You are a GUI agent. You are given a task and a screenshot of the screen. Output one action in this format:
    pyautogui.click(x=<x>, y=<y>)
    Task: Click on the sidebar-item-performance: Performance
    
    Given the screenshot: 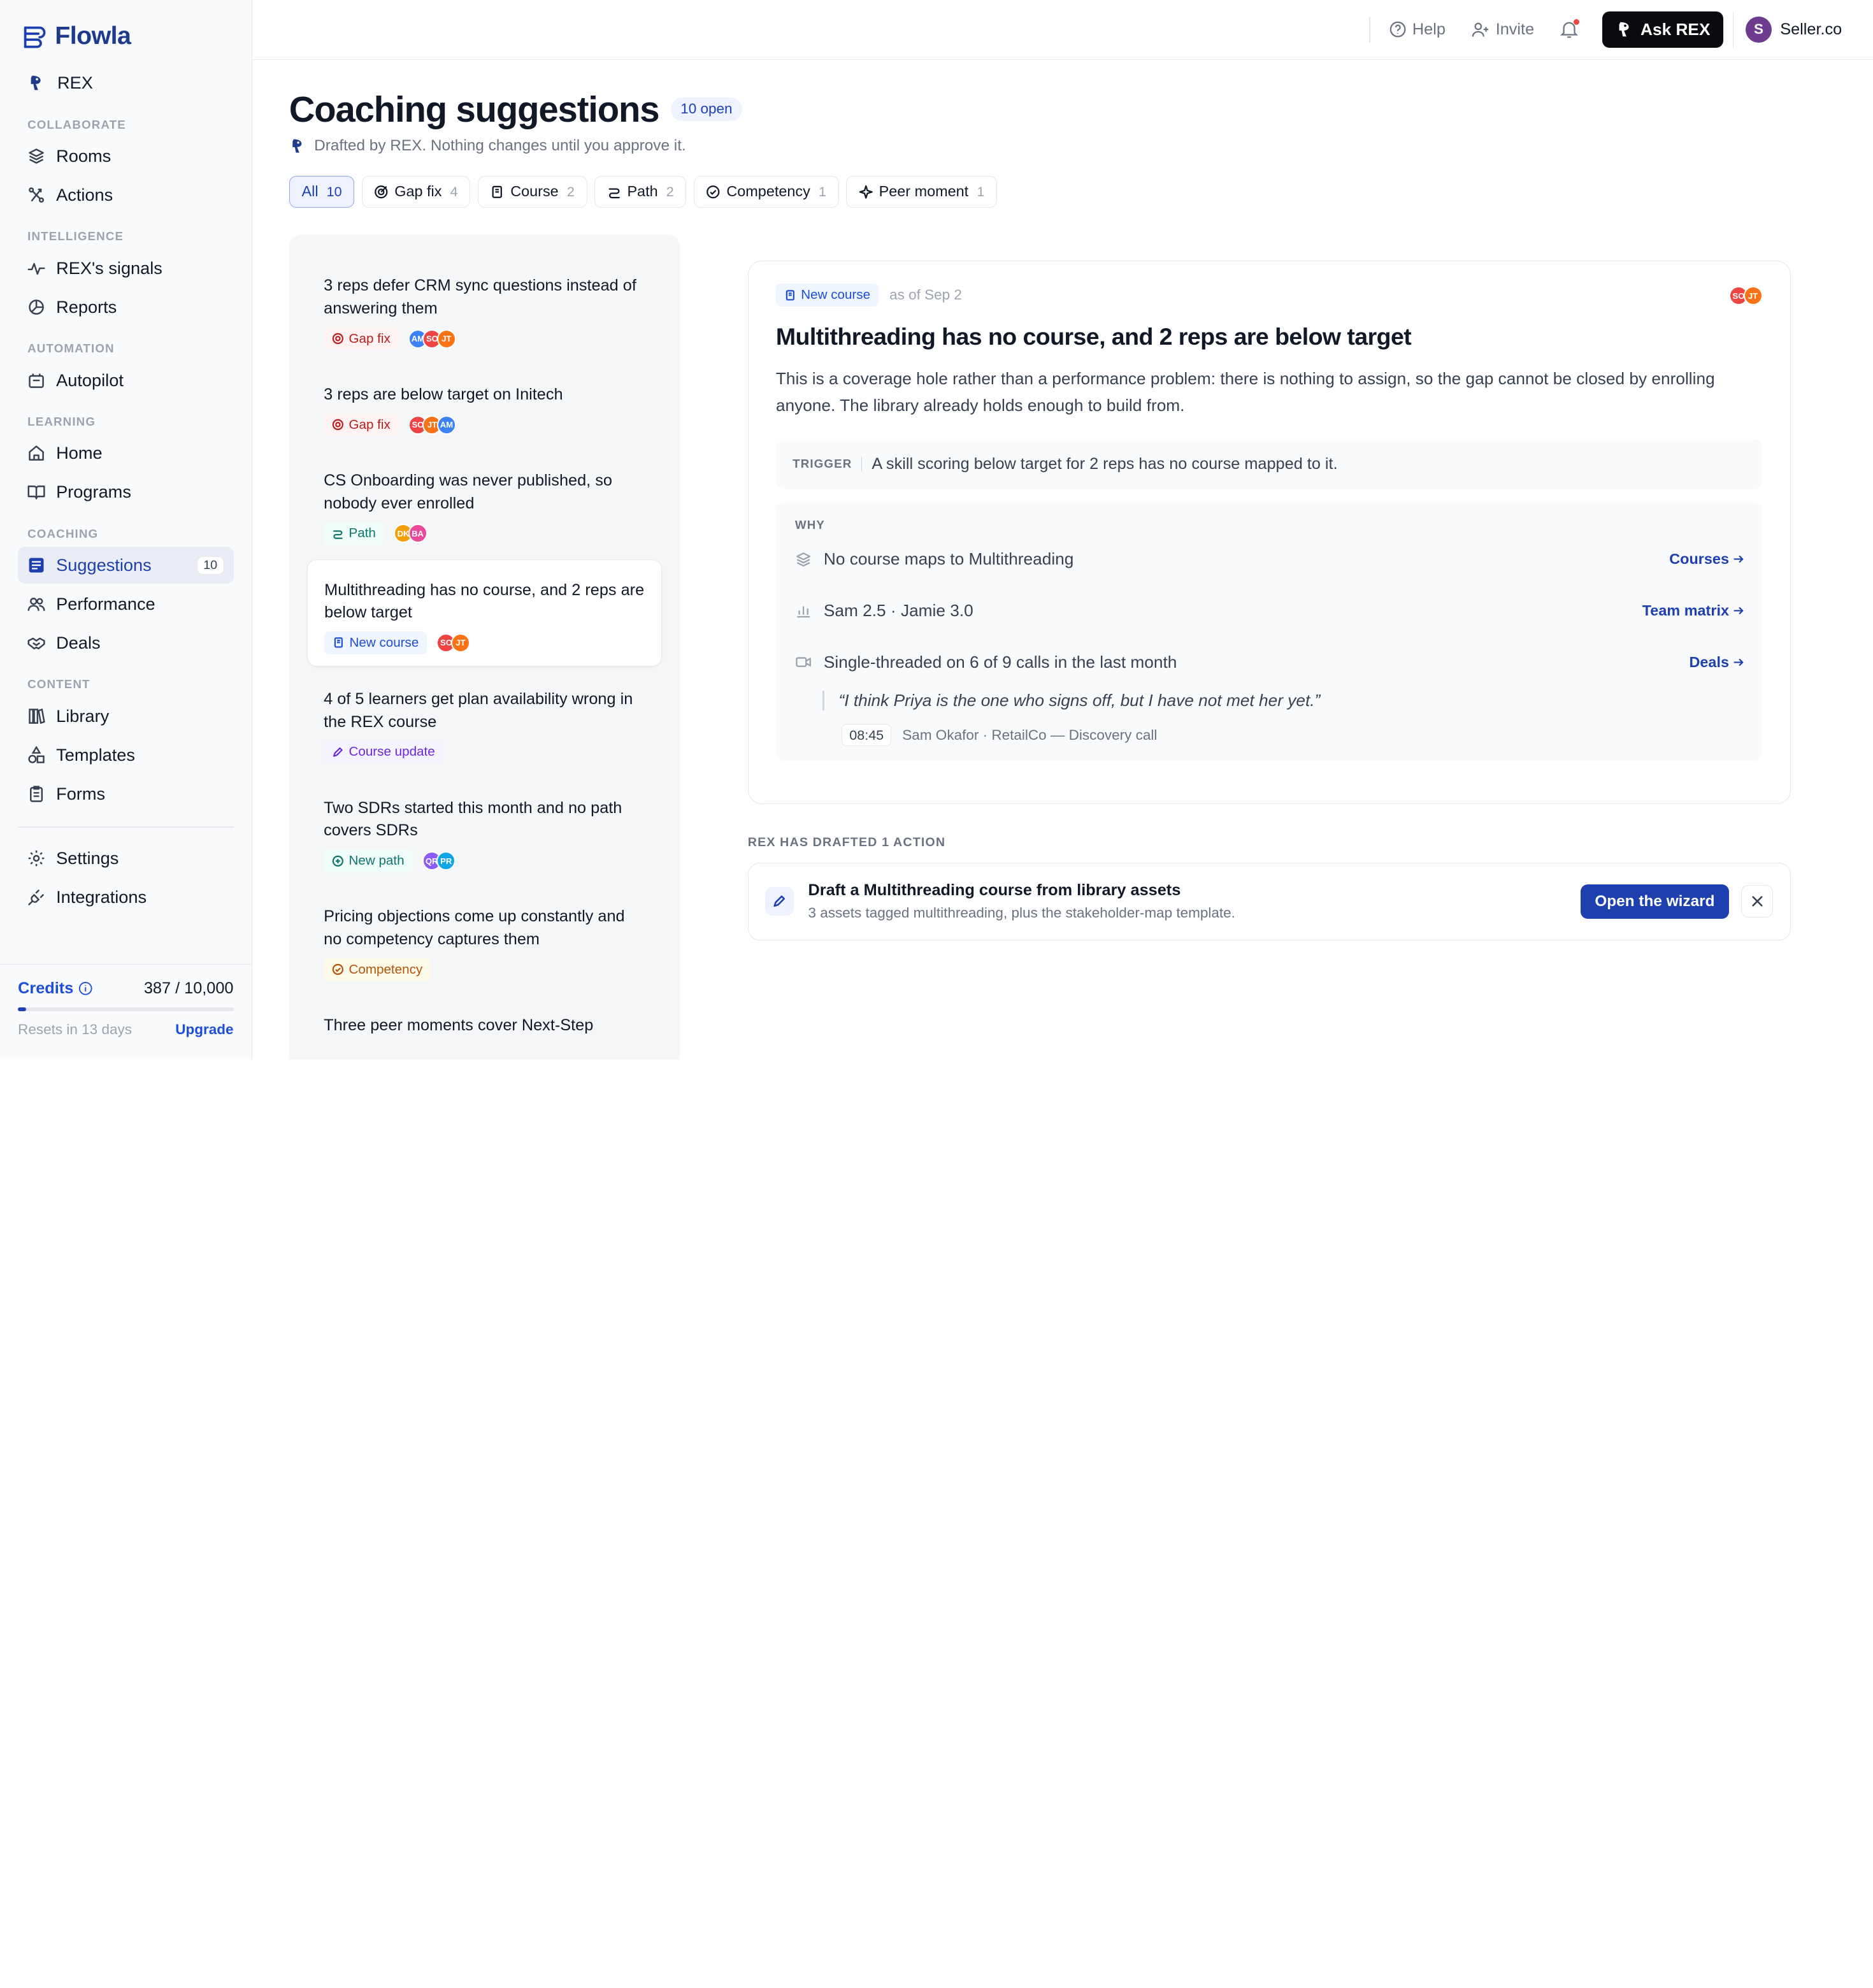 What is the action you would take?
    pyautogui.click(x=126, y=604)
    